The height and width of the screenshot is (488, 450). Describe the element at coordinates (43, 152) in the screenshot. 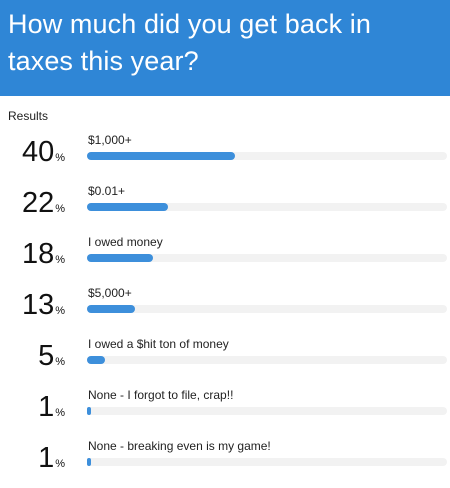

I see `result-percent: 40%` at that location.